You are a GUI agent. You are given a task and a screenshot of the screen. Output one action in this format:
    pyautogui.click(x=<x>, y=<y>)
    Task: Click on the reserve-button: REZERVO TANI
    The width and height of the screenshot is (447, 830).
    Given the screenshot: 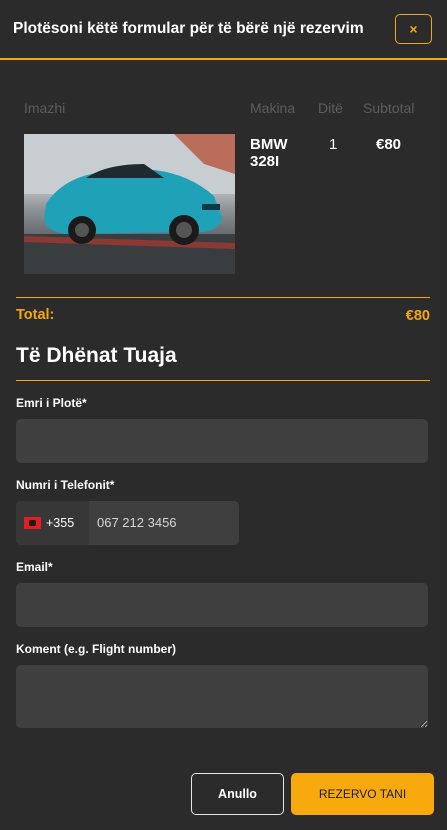 What is the action you would take?
    pyautogui.click(x=362, y=794)
    